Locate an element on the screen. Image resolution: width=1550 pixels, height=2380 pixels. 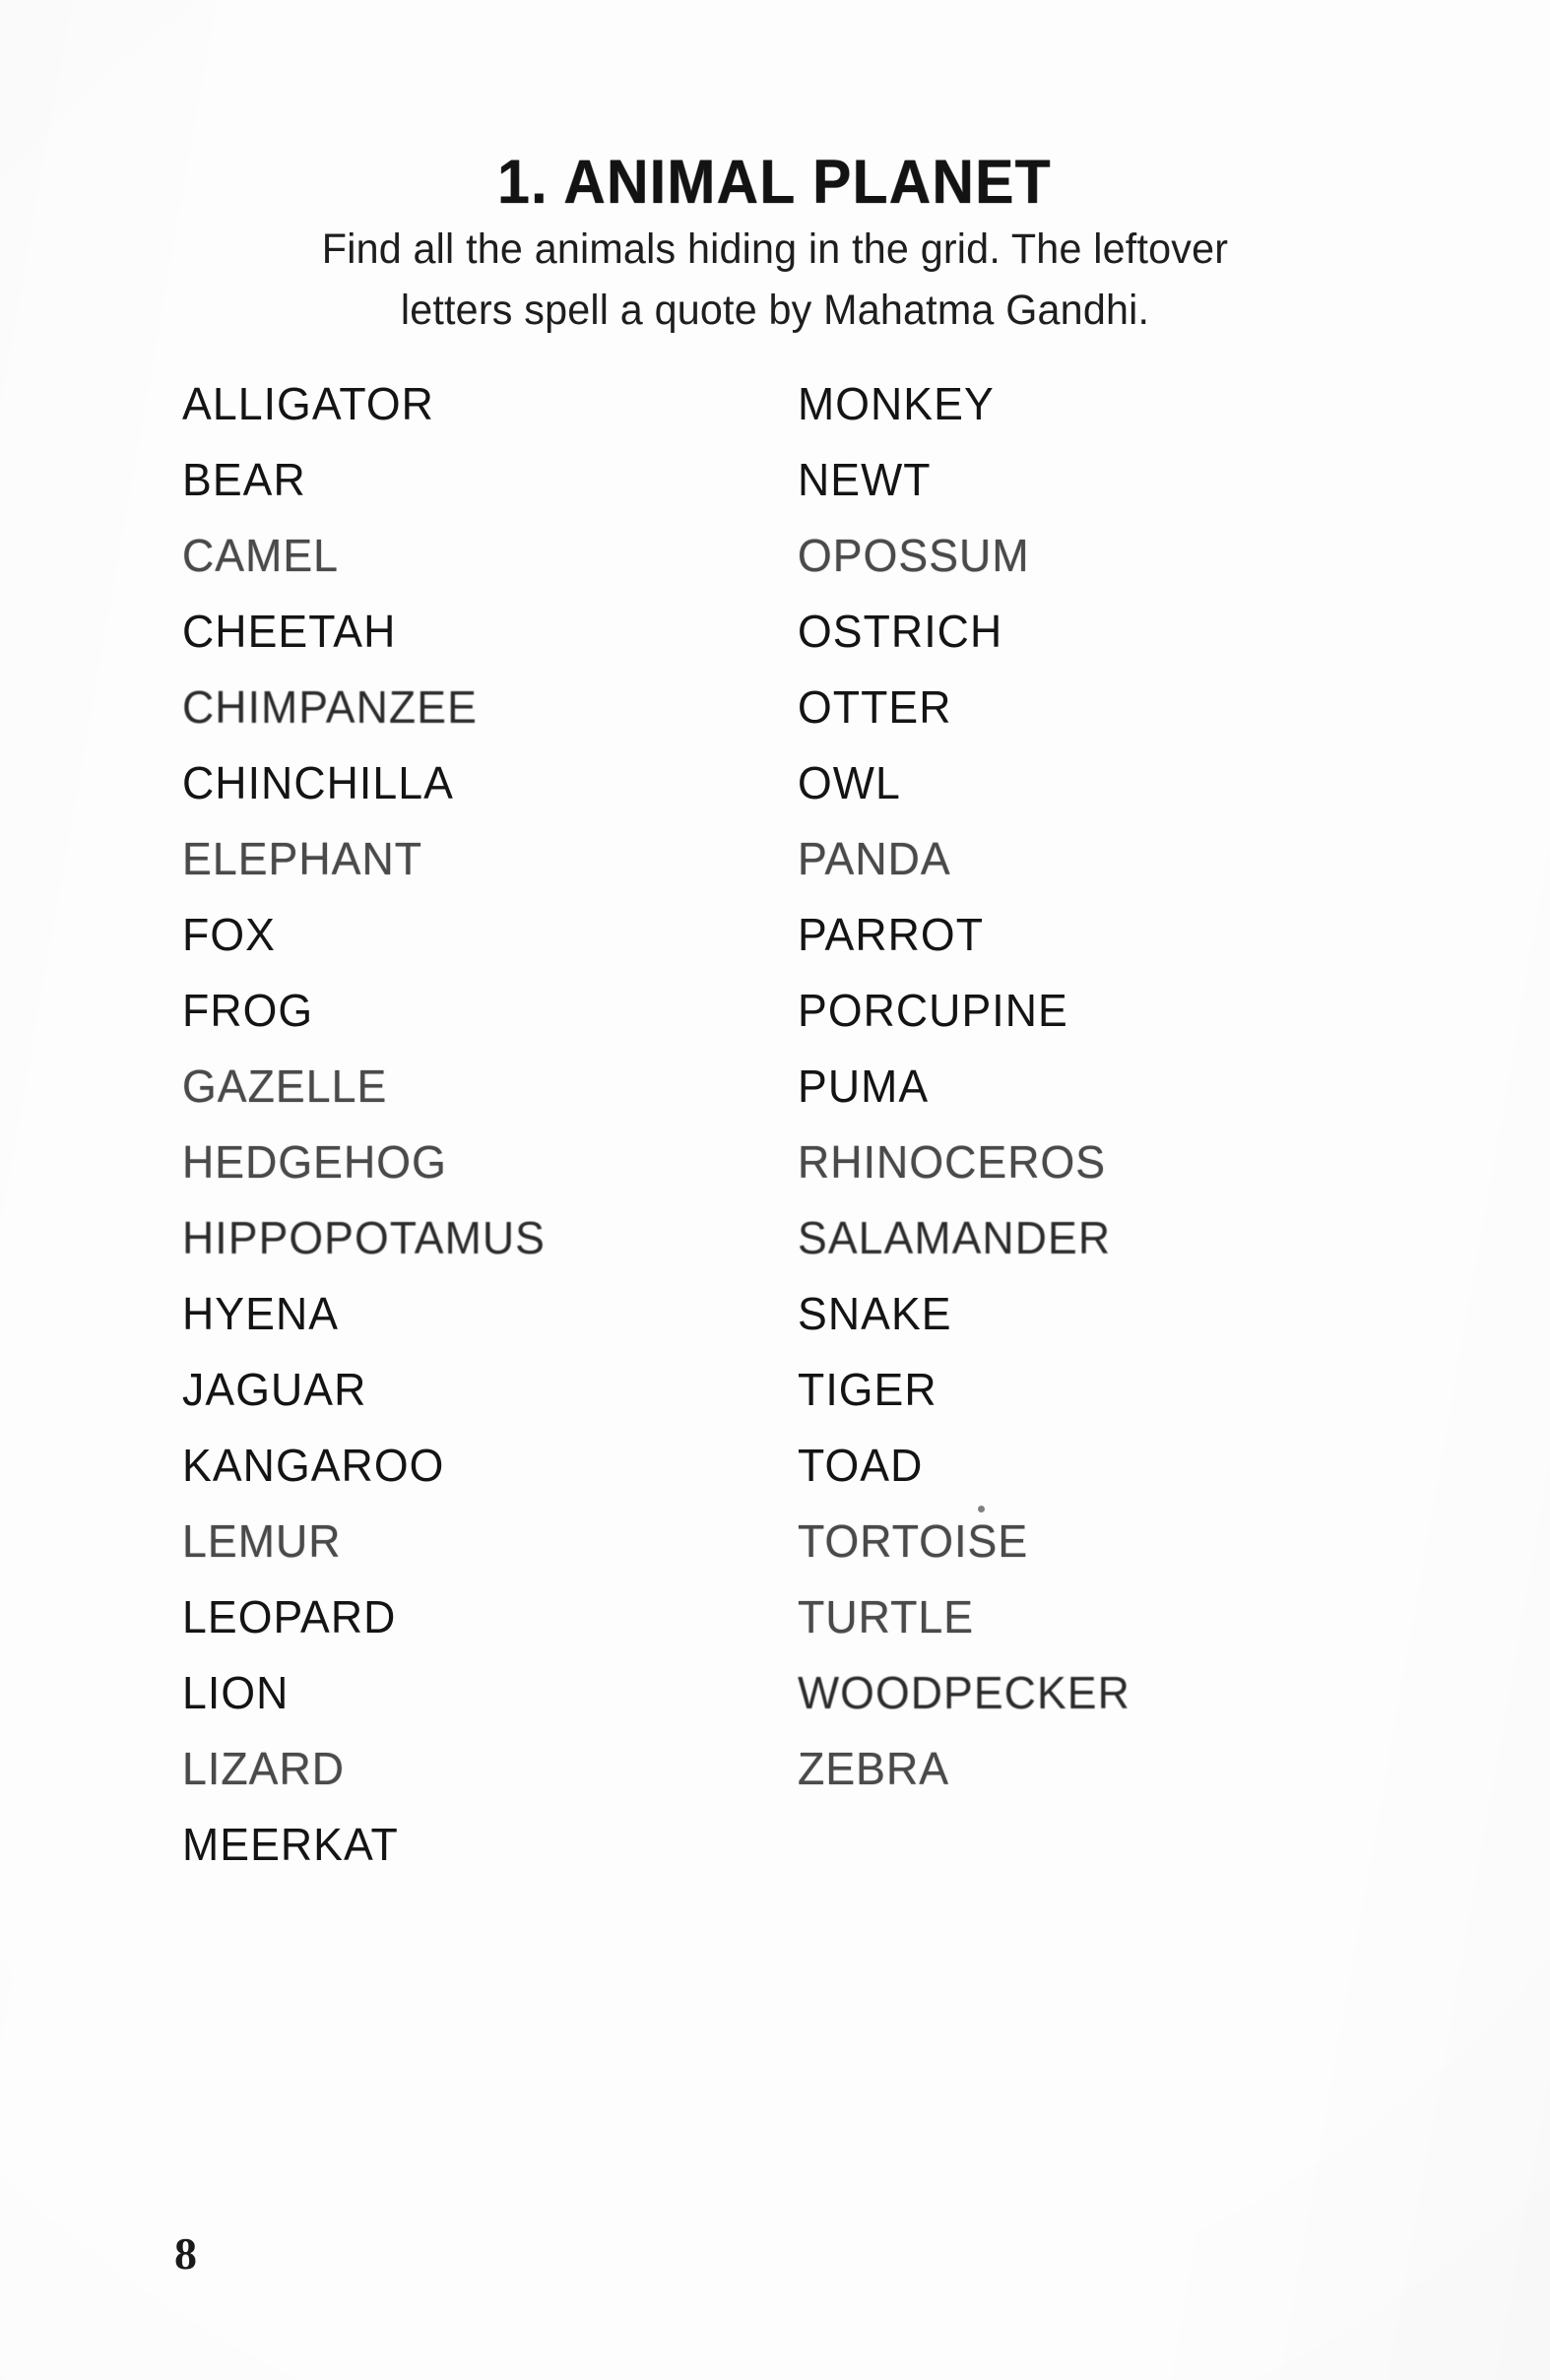
word-list-item: OPOSSUM is located at coordinates (914, 555).